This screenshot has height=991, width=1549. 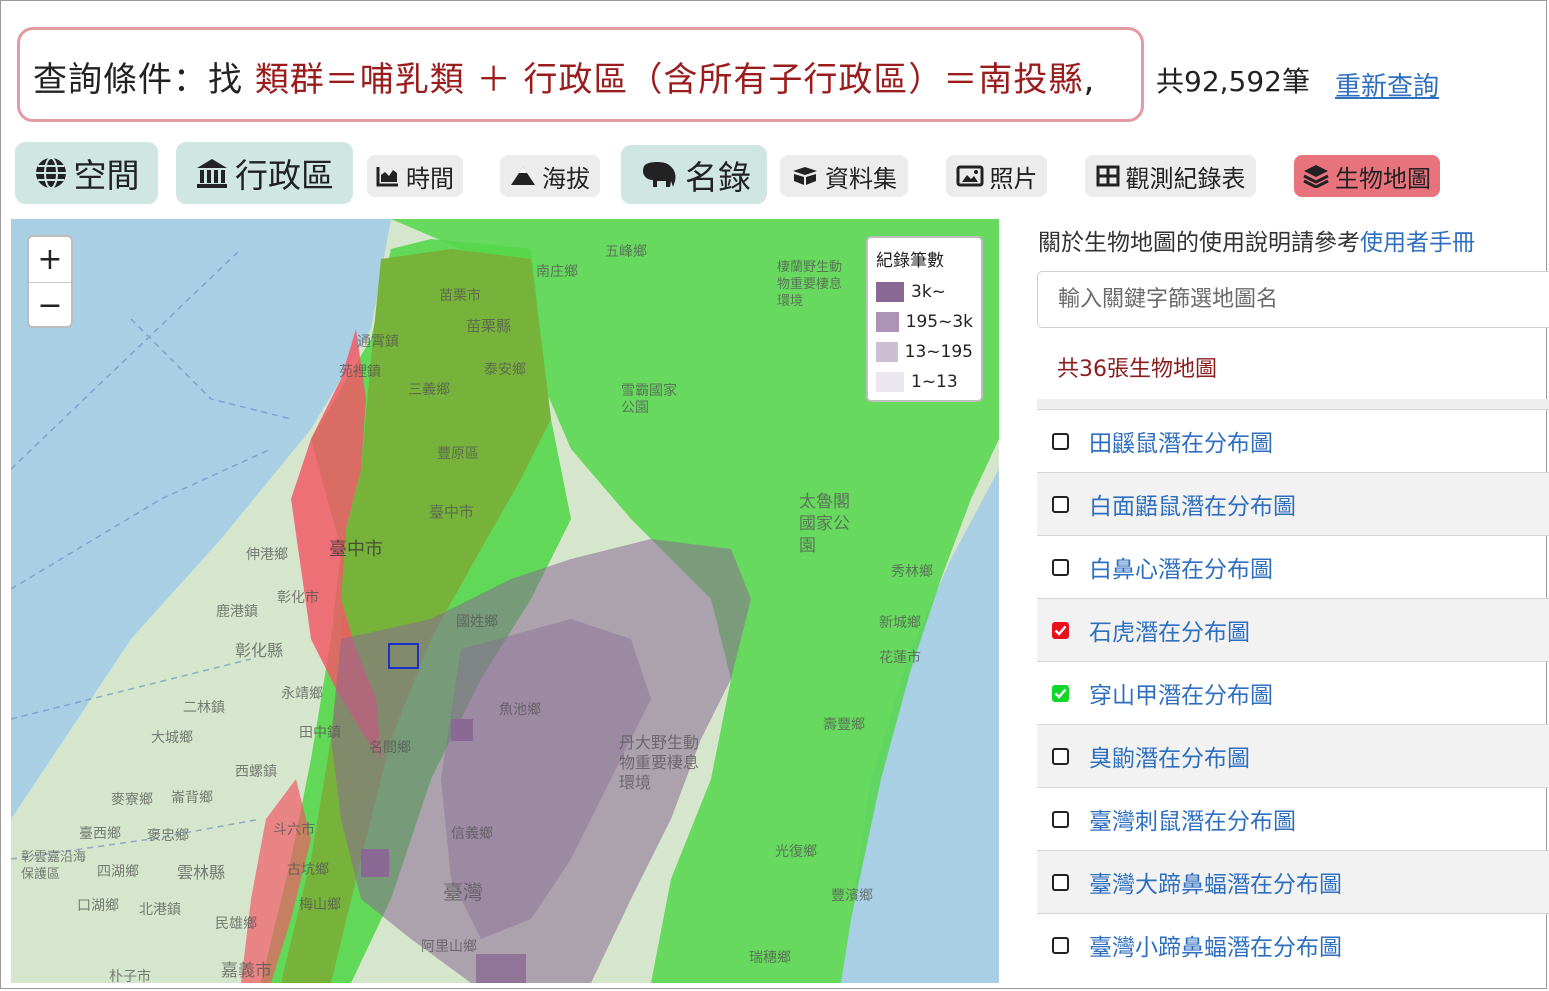 What do you see at coordinates (1316, 176) in the screenshot?
I see `layers-icon` at bounding box center [1316, 176].